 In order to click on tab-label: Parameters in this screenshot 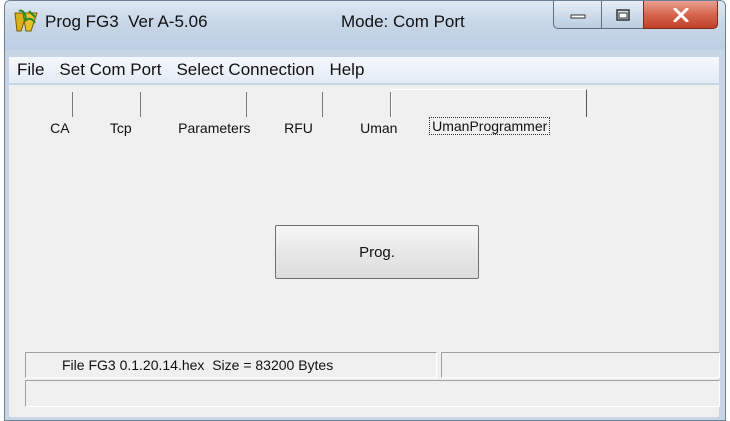, I will do `click(214, 128)`.